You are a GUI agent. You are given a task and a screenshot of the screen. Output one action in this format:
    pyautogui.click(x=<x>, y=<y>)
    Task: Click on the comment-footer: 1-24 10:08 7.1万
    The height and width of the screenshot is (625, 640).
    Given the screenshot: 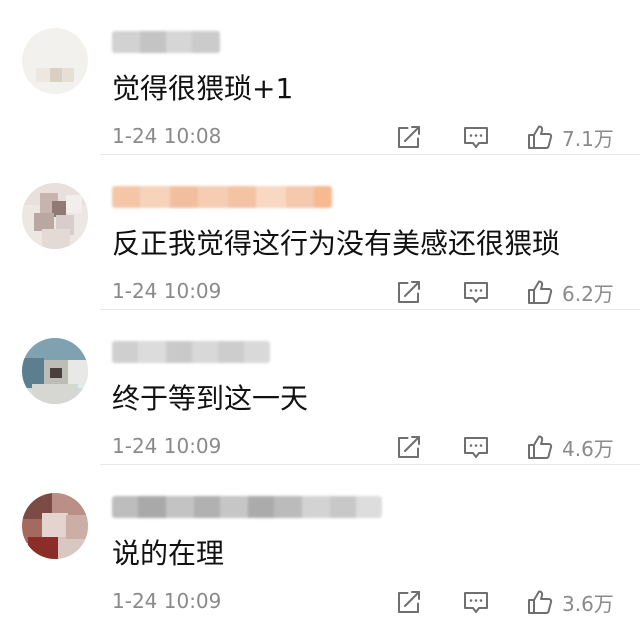 What is the action you would take?
    pyautogui.click(x=367, y=137)
    